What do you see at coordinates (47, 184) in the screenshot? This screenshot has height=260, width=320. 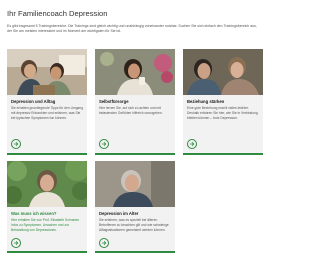 I see `card-image-was-muss-ich-wissen` at bounding box center [47, 184].